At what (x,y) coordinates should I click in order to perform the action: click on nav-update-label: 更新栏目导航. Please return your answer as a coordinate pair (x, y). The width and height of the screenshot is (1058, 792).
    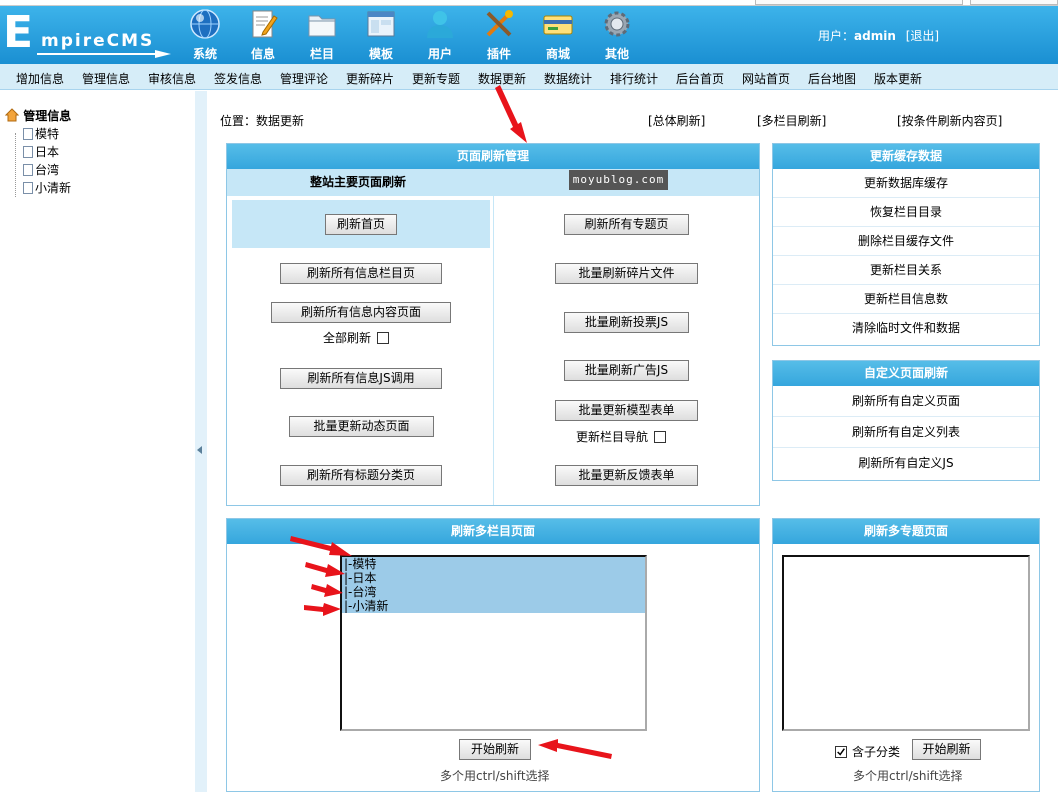
    Looking at the image, I should click on (612, 437).